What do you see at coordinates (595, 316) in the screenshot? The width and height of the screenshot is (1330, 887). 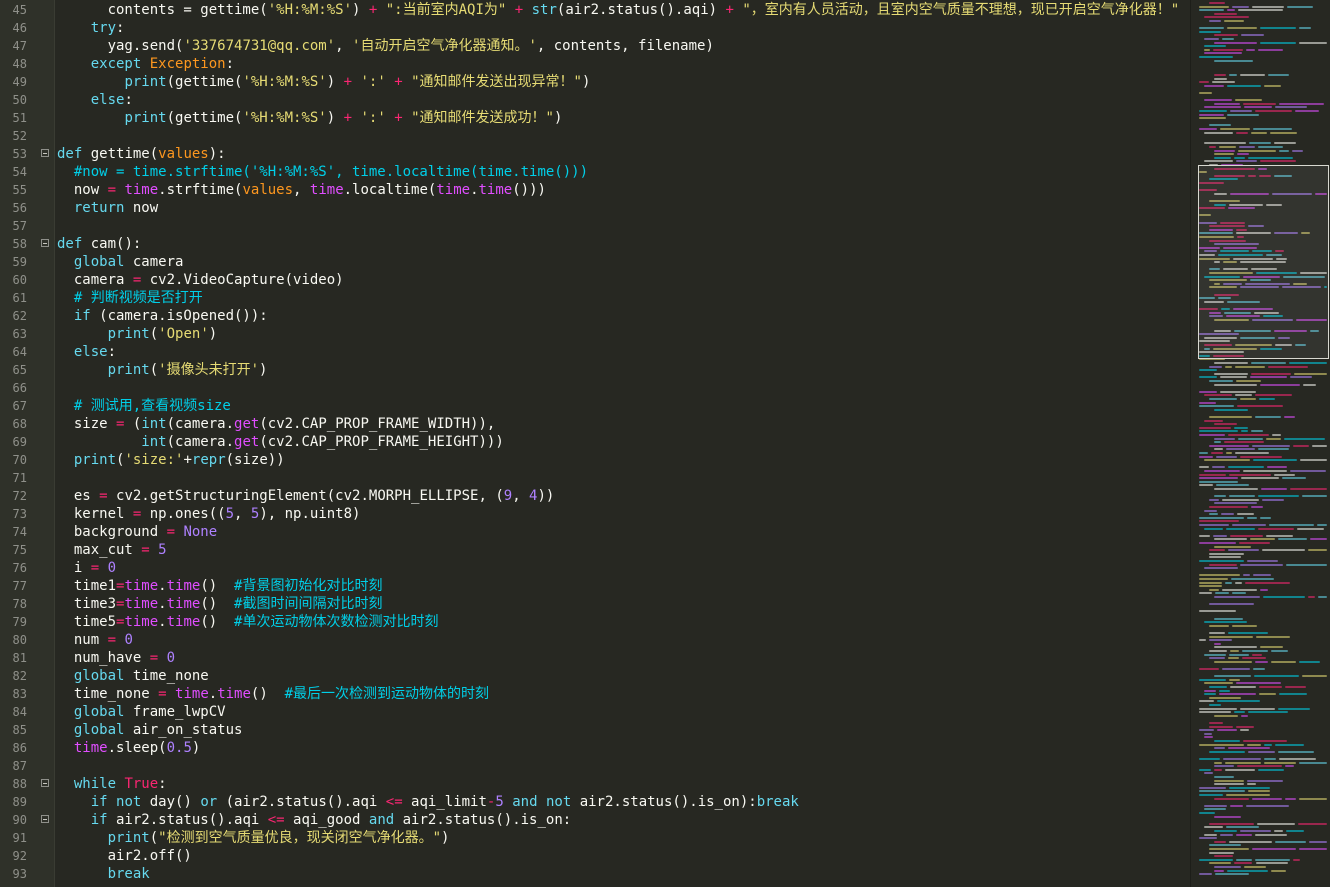 I see `code-line: 62 if (camera.isOpened()):` at bounding box center [595, 316].